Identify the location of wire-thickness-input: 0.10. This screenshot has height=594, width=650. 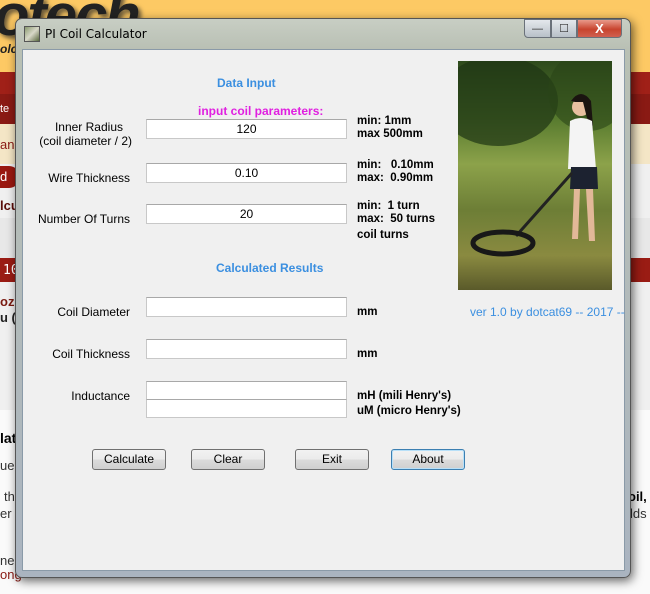
(246, 173).